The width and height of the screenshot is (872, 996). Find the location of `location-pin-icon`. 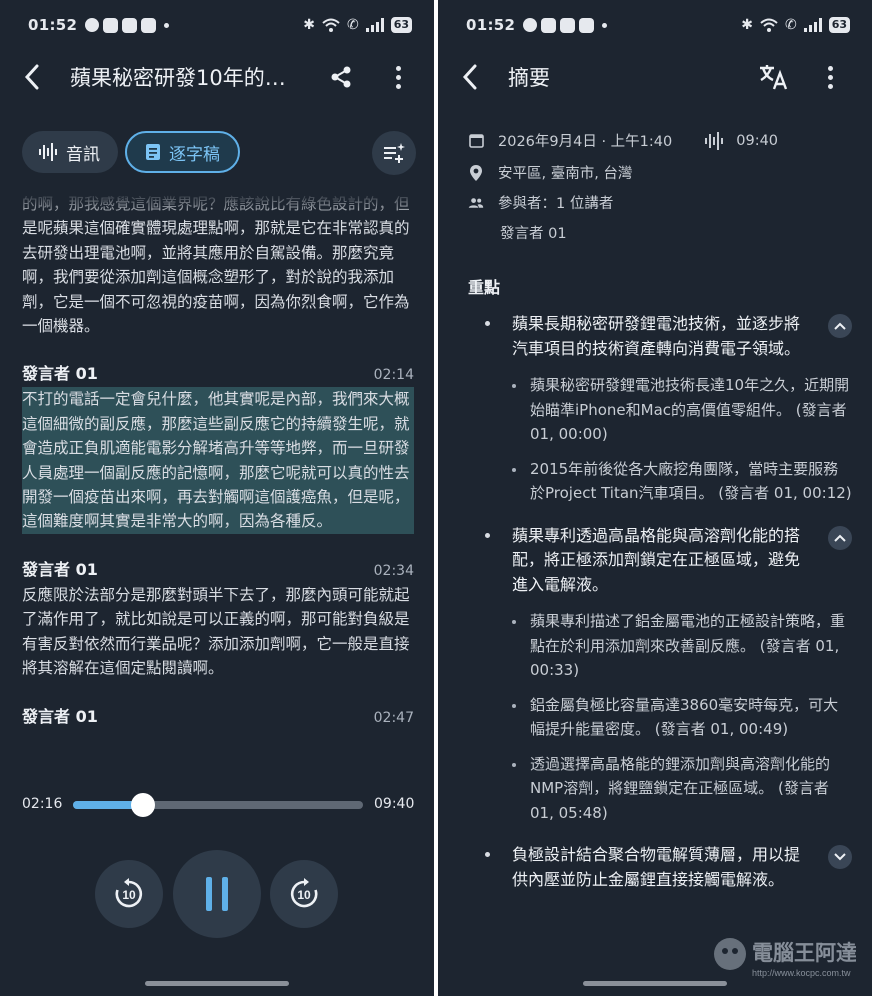

location-pin-icon is located at coordinates (476, 172).